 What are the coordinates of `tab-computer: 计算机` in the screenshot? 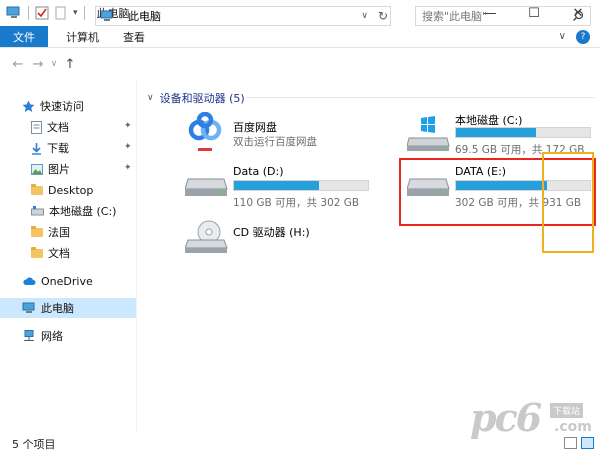 It's located at (82, 36).